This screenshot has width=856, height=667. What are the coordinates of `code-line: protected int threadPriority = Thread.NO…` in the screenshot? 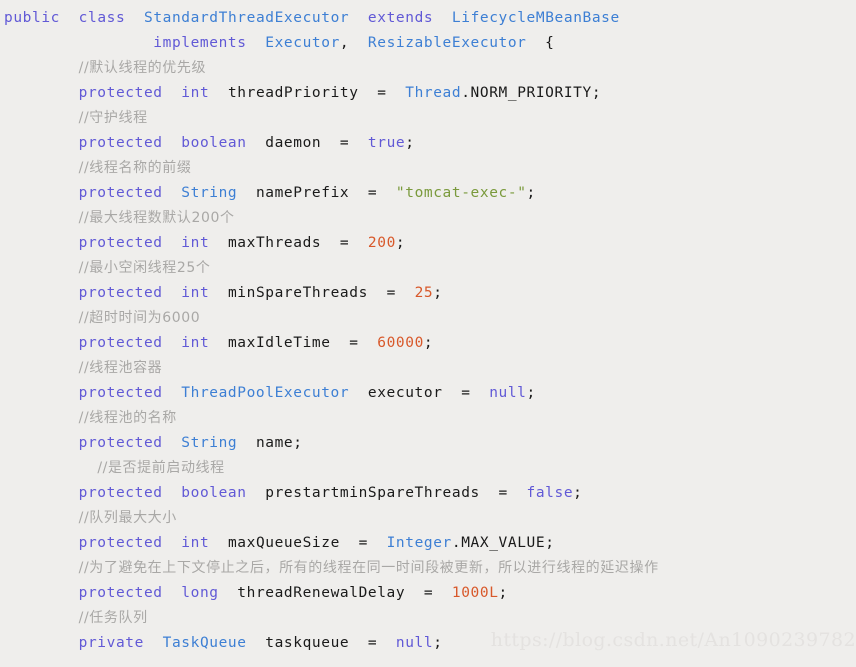 It's located at (428, 93).